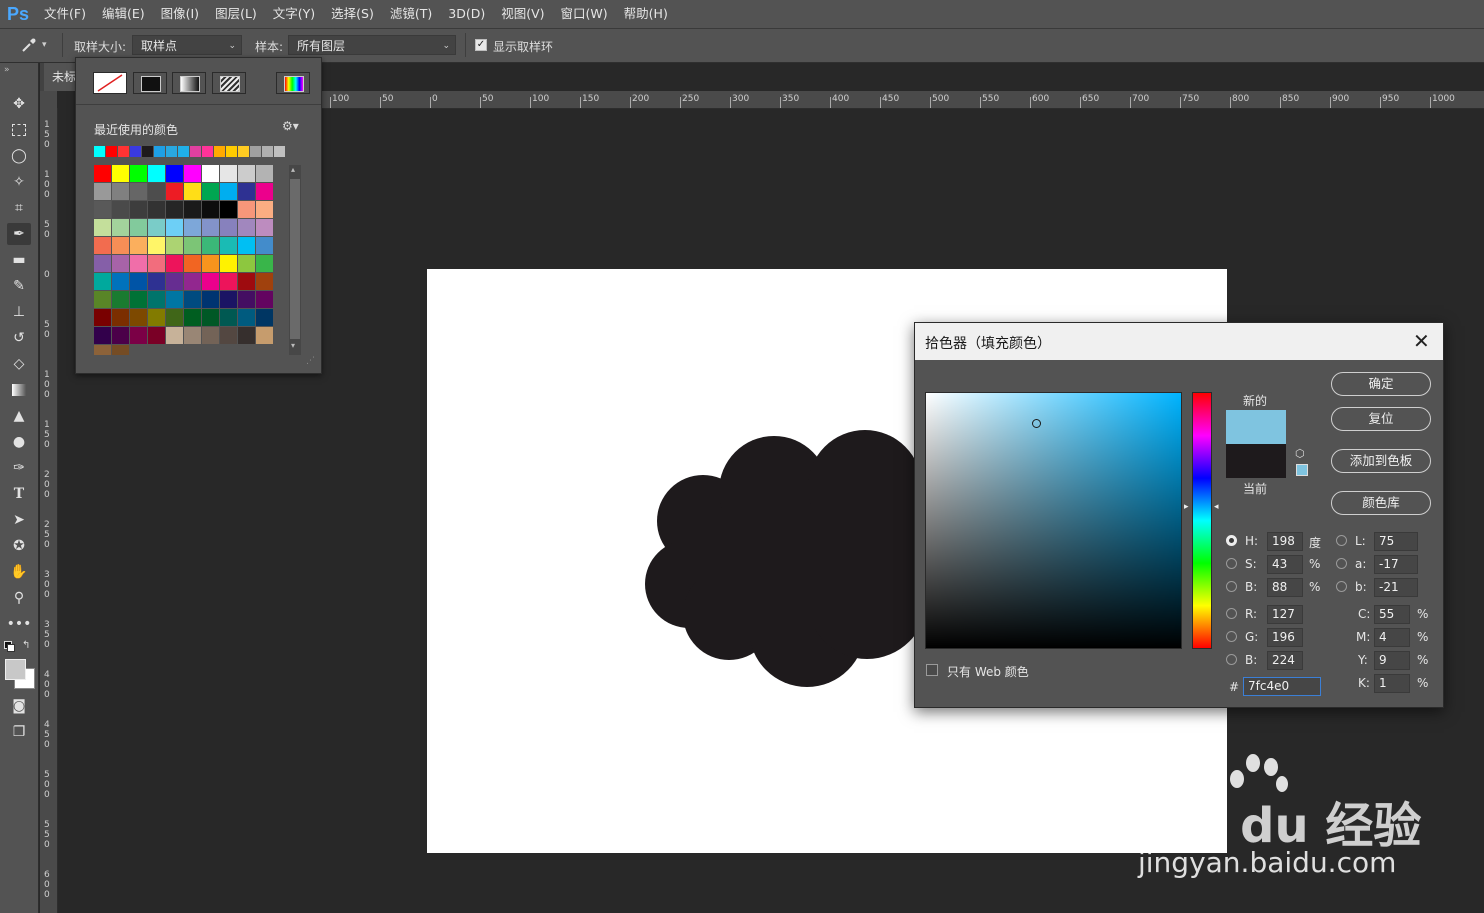 This screenshot has width=1484, height=913. Describe the element at coordinates (1392, 637) in the screenshot. I see `magenta-field: 4` at that location.